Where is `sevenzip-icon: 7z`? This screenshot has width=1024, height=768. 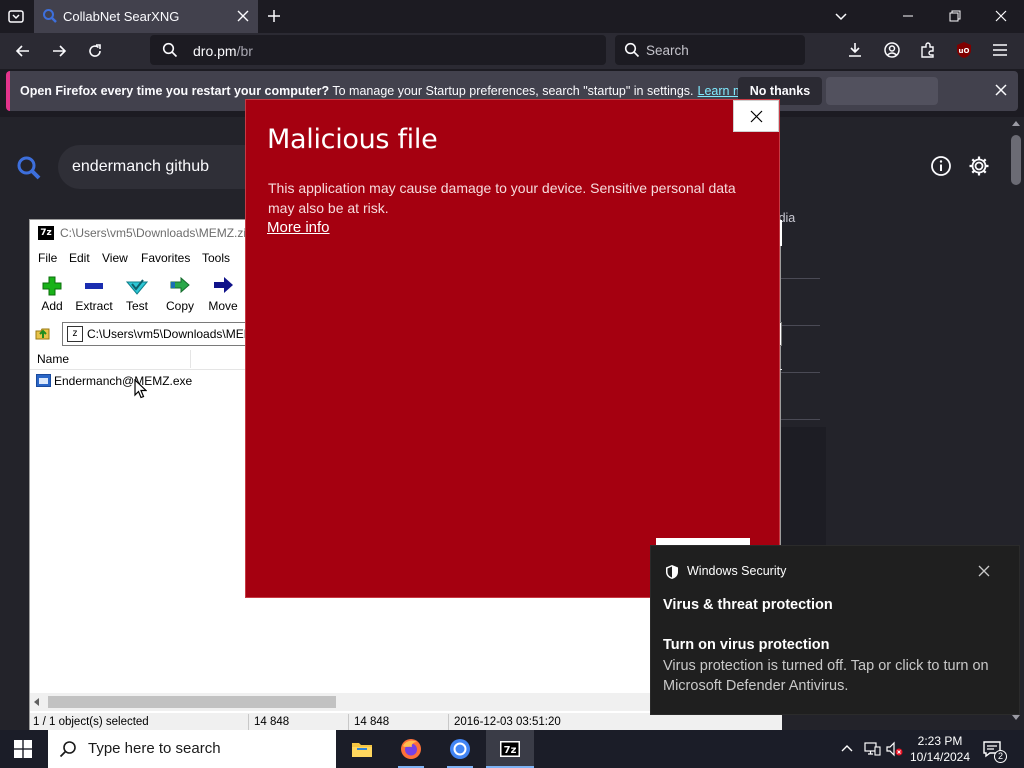
sevenzip-icon: 7z is located at coordinates (510, 749).